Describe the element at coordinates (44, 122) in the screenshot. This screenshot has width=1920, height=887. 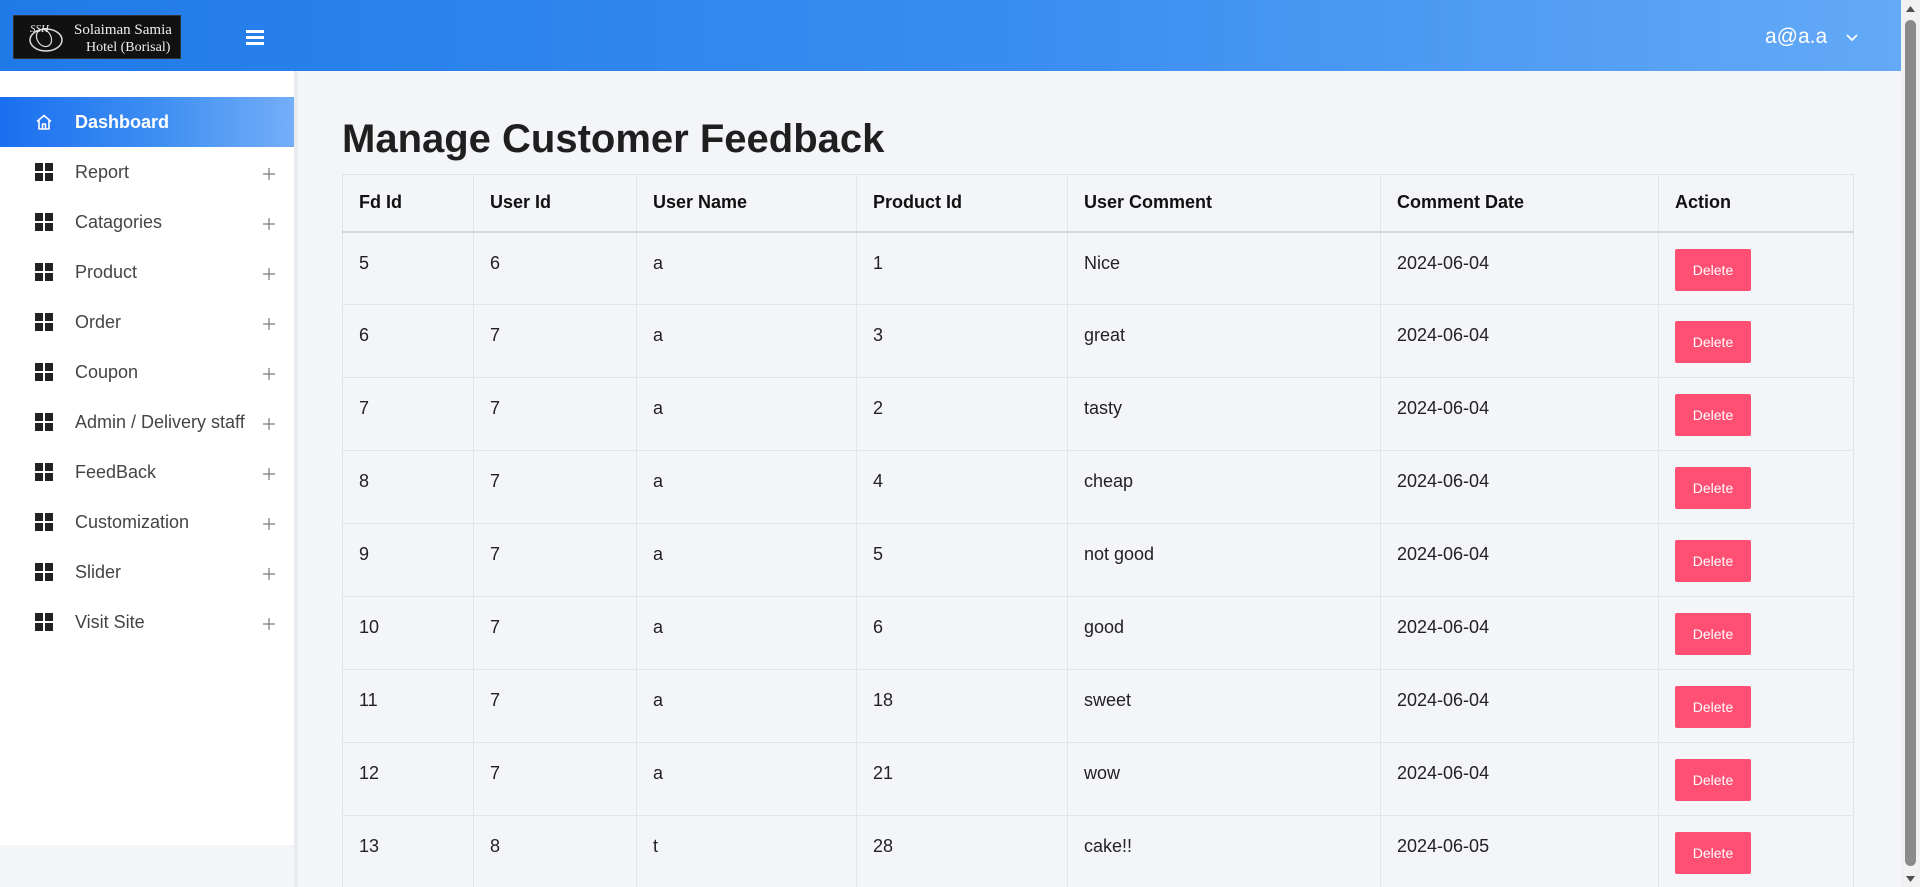
I see `home-icon` at that location.